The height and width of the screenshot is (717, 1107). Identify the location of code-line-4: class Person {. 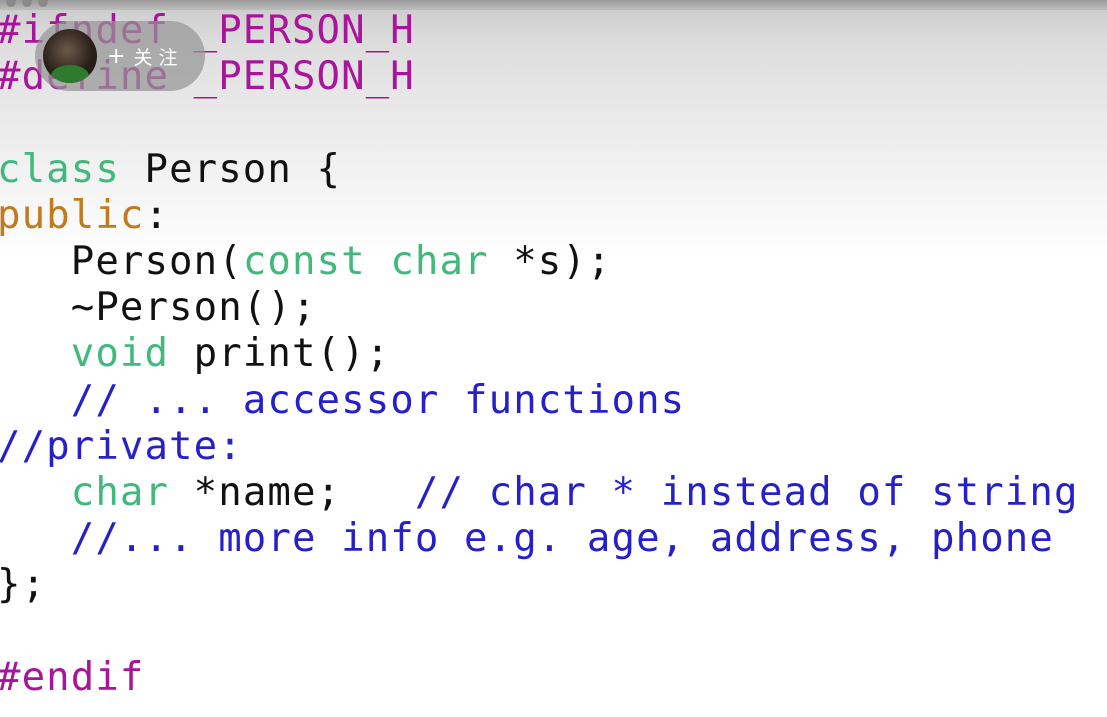
(553, 170).